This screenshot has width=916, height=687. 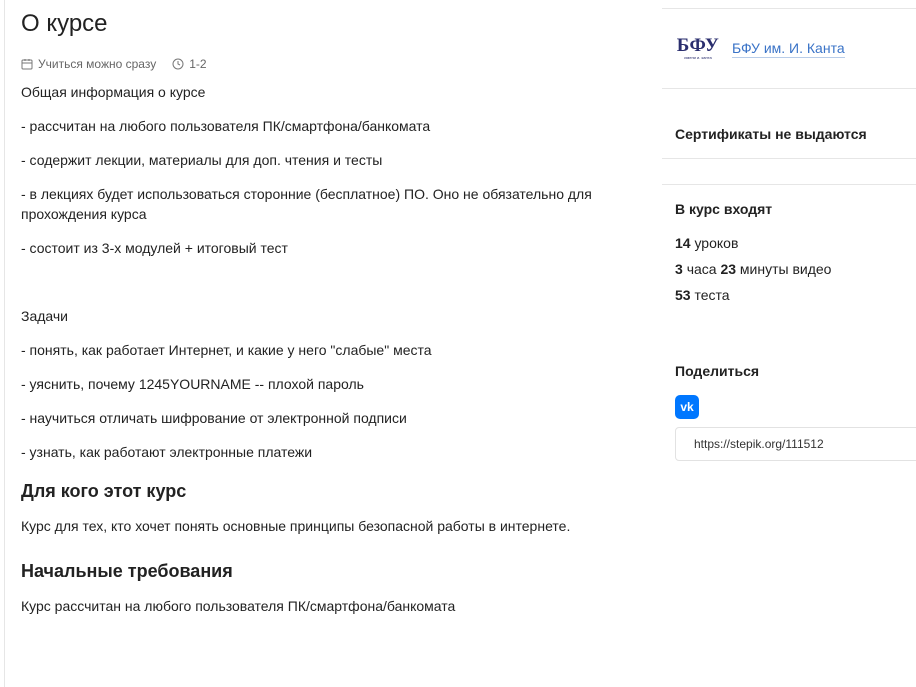 I want to click on page-title: О курсе, so click(x=64, y=23).